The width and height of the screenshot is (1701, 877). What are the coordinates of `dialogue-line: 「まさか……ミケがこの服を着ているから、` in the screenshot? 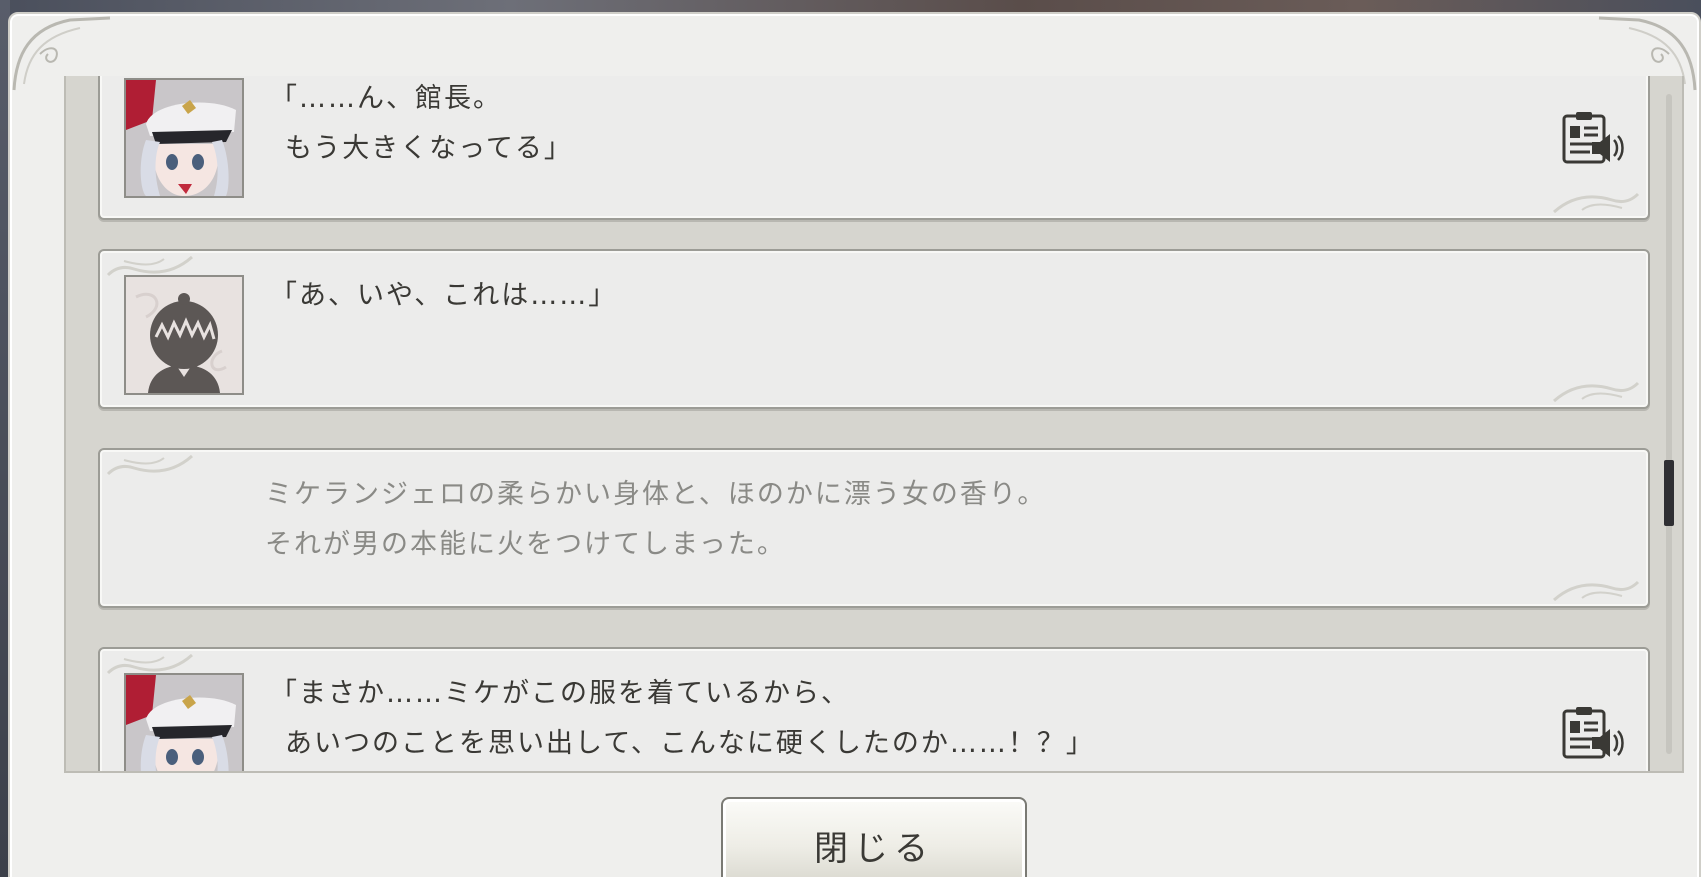 It's located at (560, 693).